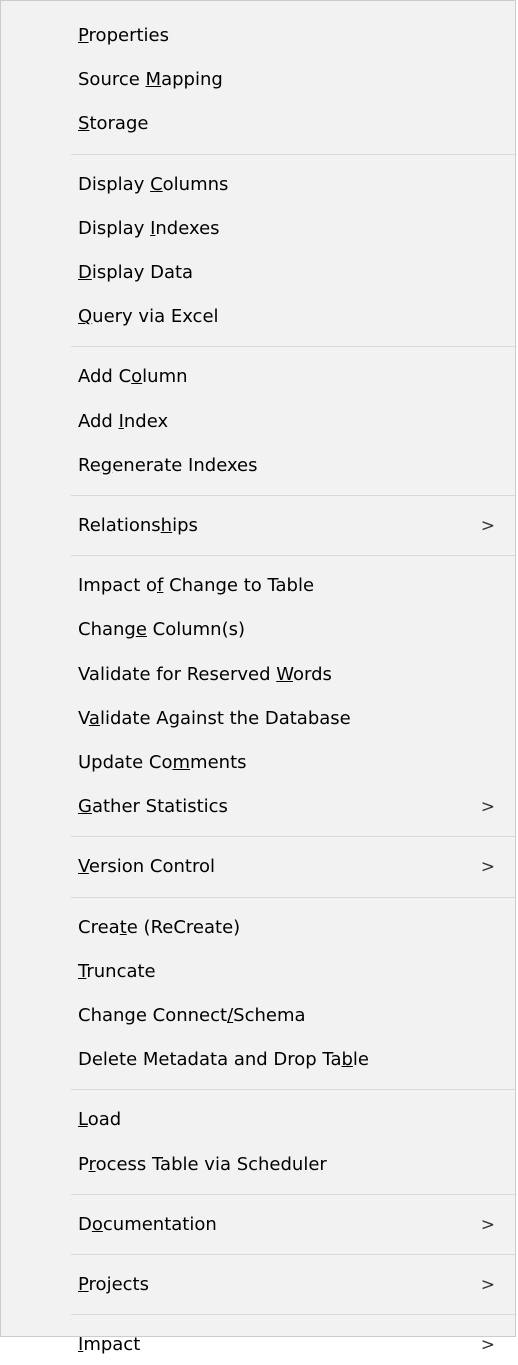  I want to click on menu-item-add-column: Add Column, so click(296, 377).